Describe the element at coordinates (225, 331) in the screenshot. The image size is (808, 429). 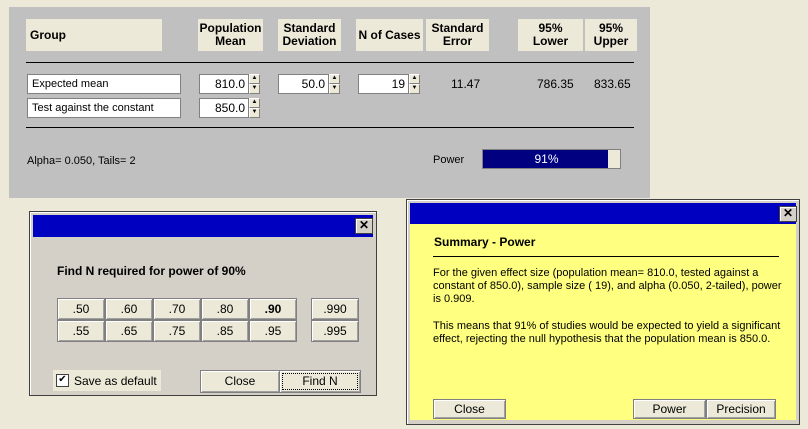
I see `power-85-button: .85` at that location.